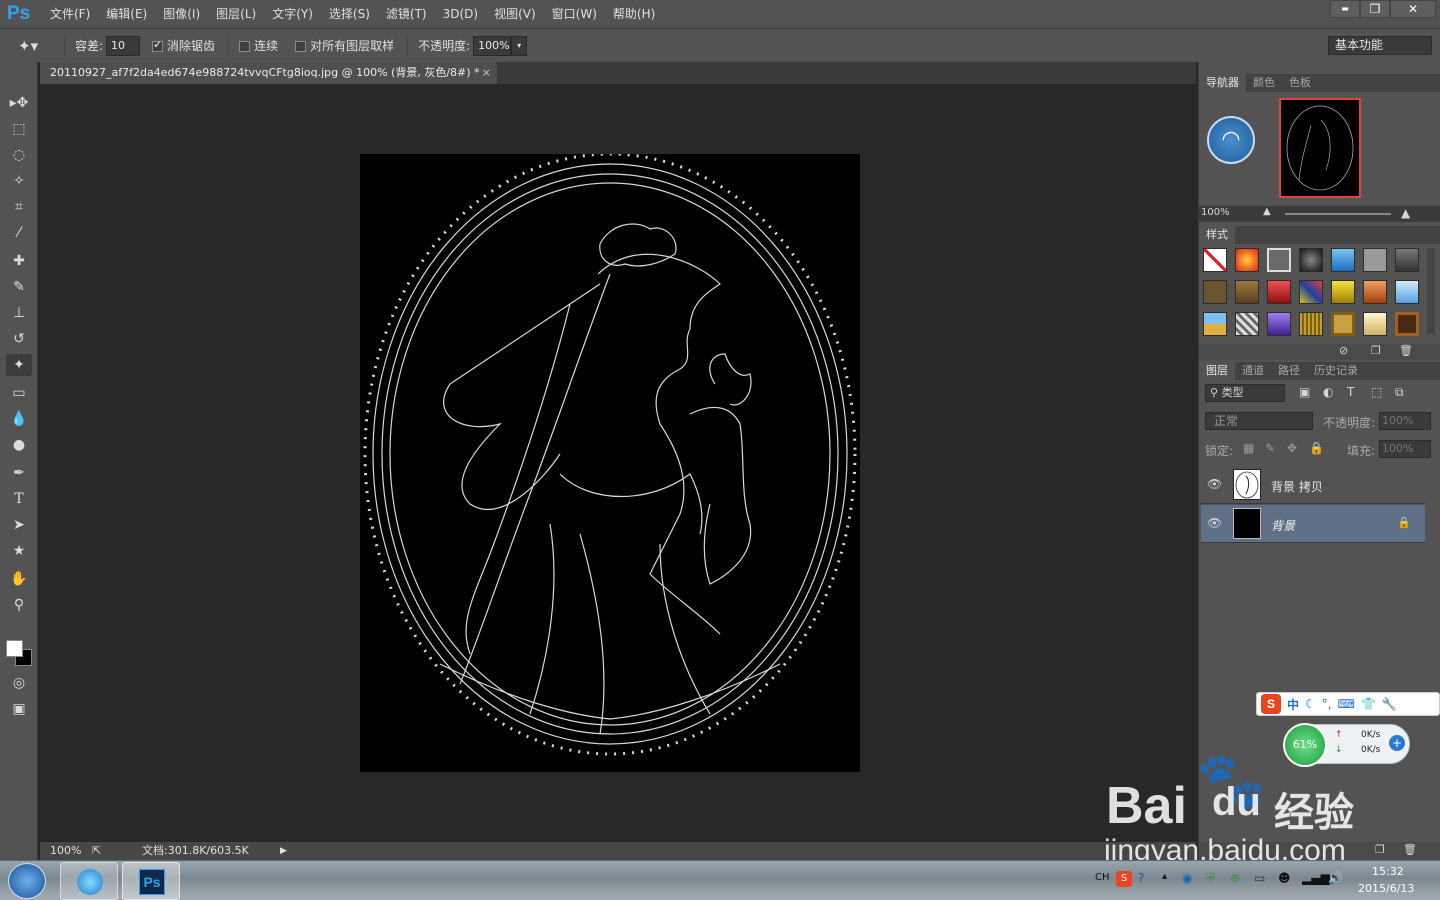 The width and height of the screenshot is (1440, 900). What do you see at coordinates (1245, 393) in the screenshot?
I see `layer-filter-select: ⚲ 类型` at bounding box center [1245, 393].